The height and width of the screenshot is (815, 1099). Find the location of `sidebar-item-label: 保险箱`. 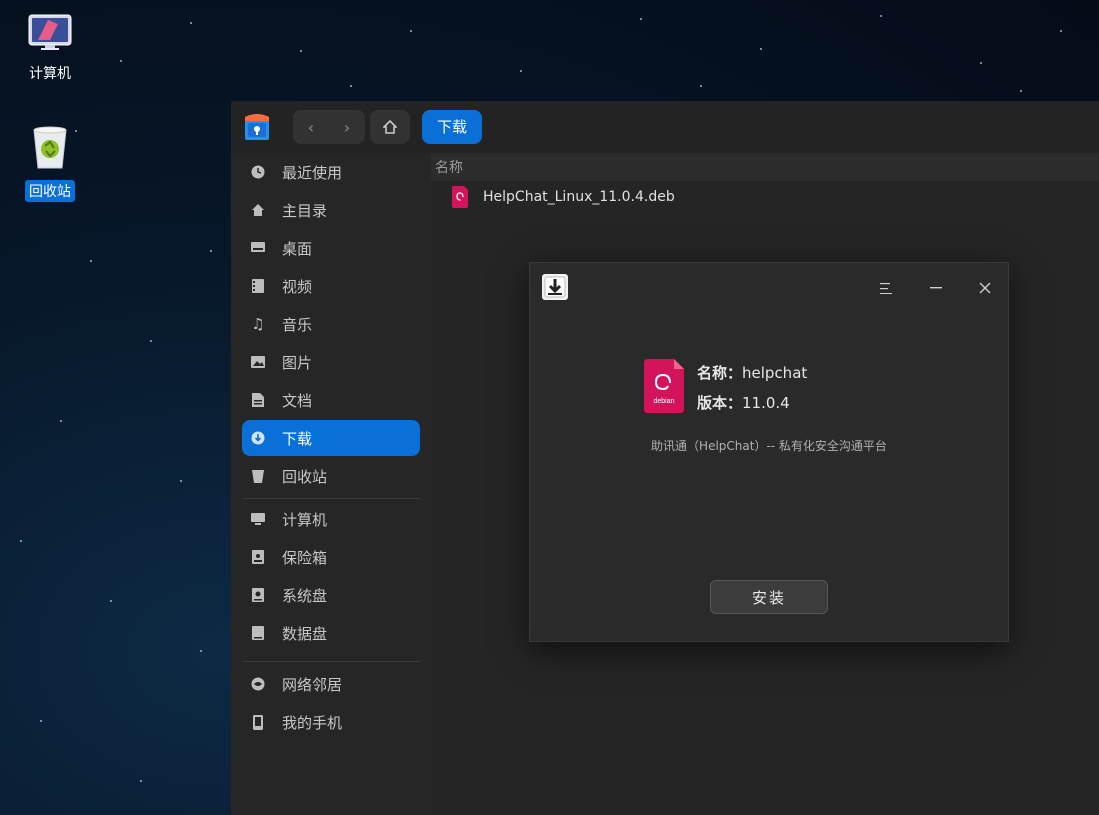

sidebar-item-label: 保险箱 is located at coordinates (305, 557).